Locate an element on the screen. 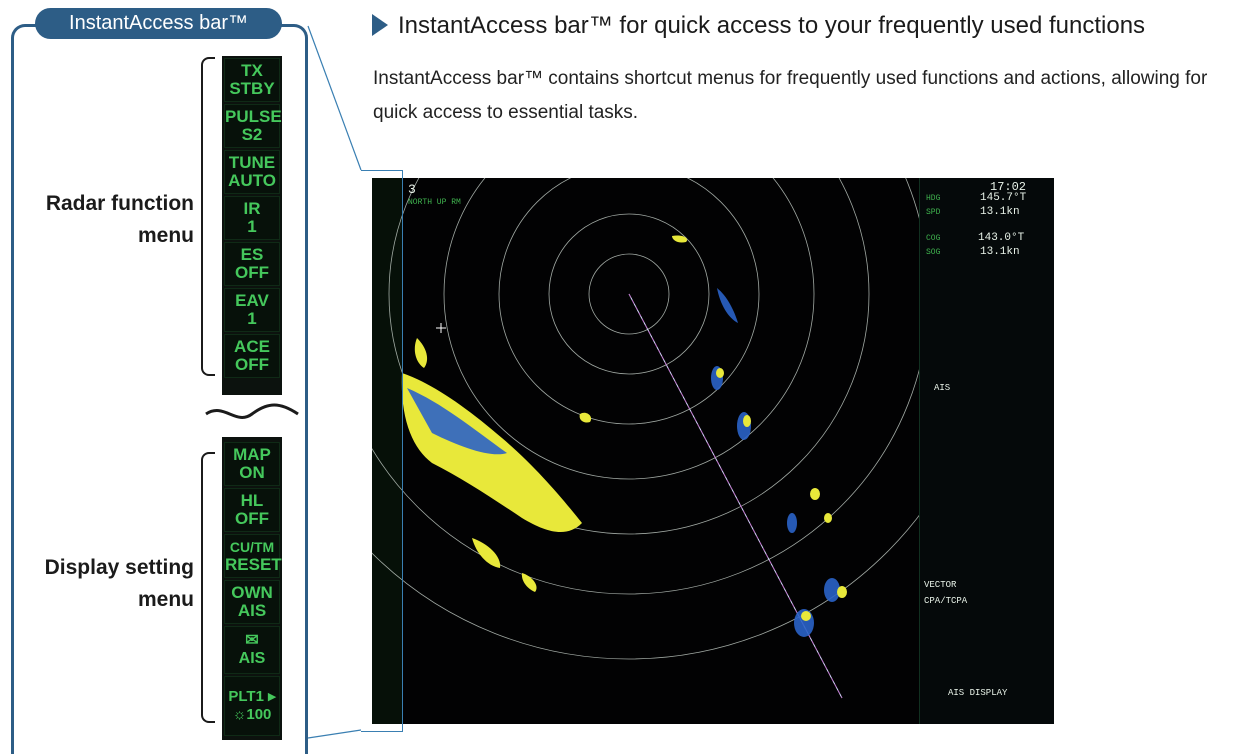 This screenshot has height=754, width=1247. range-readout: 3 is located at coordinates (412, 189).